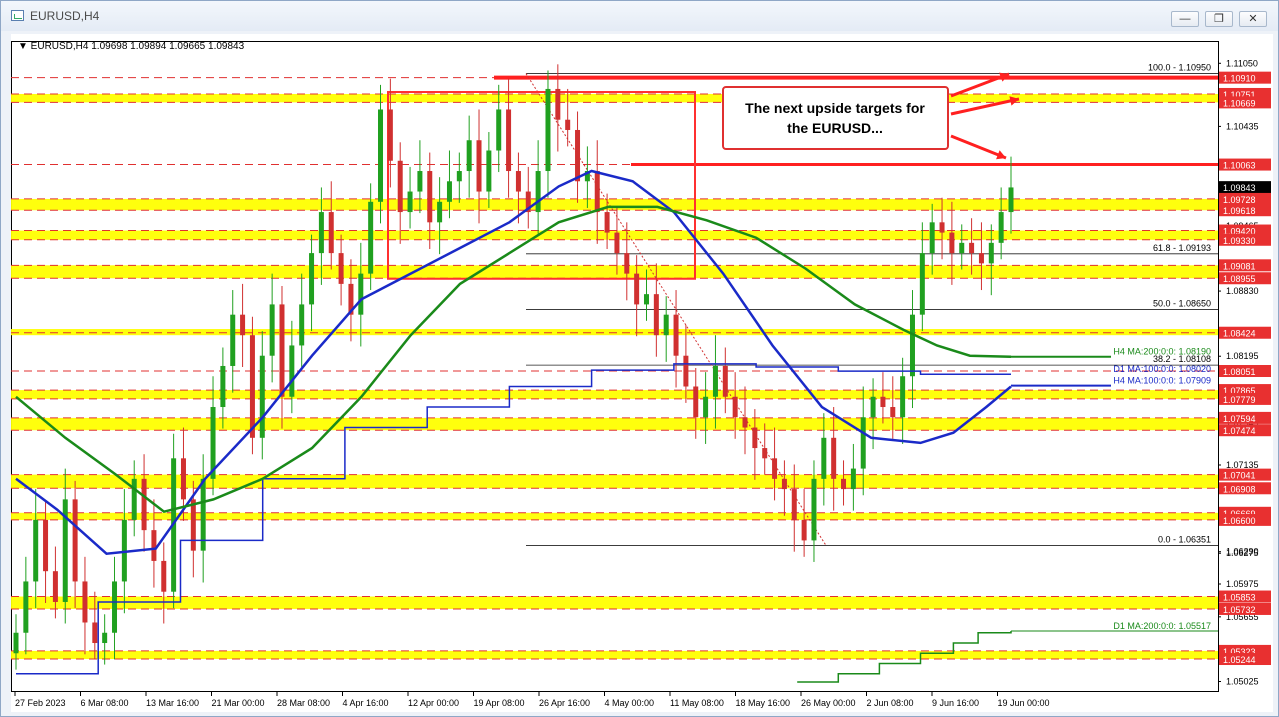  What do you see at coordinates (65, 16) in the screenshot?
I see `window-title: EURUSD,H4` at bounding box center [65, 16].